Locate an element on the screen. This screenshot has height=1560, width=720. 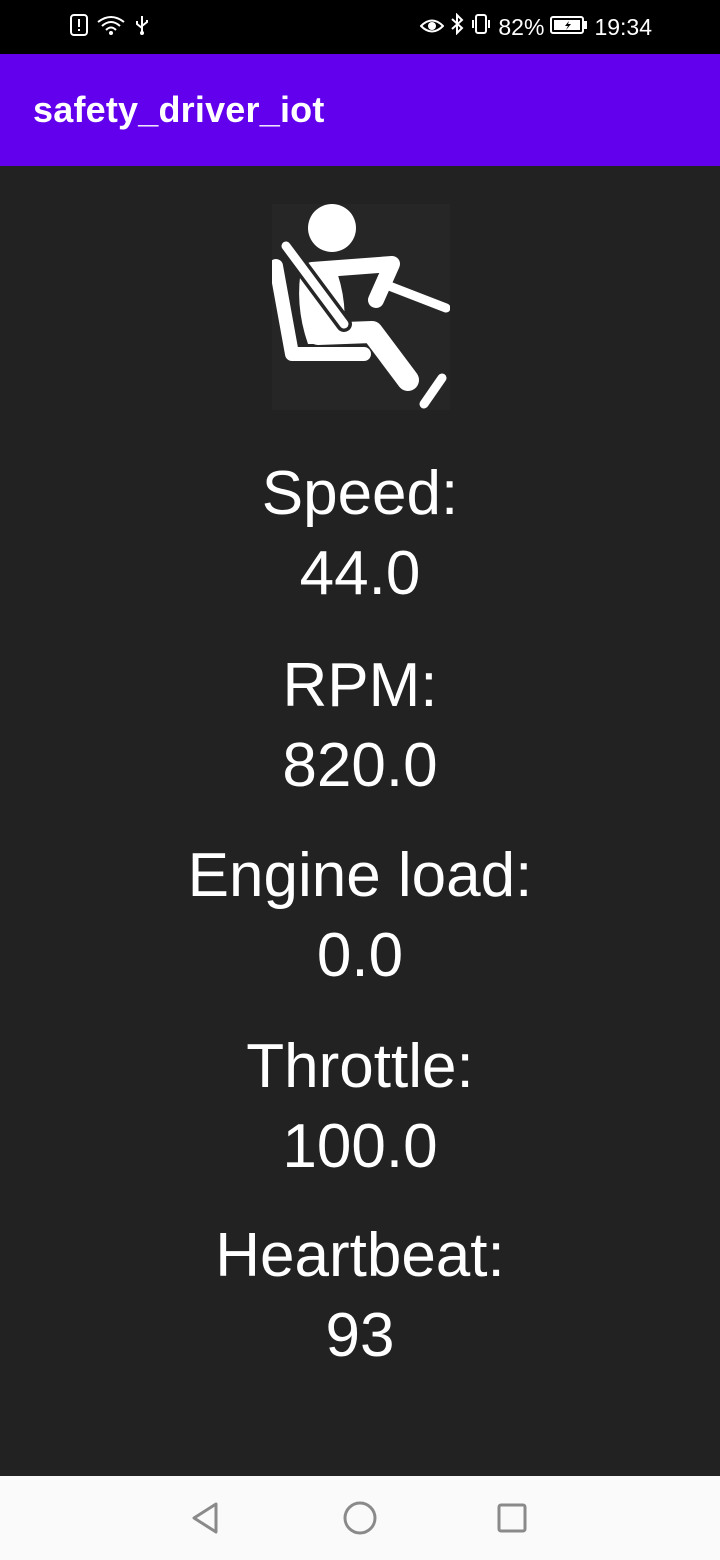
seatbelt-driver-icon is located at coordinates (360, 307).